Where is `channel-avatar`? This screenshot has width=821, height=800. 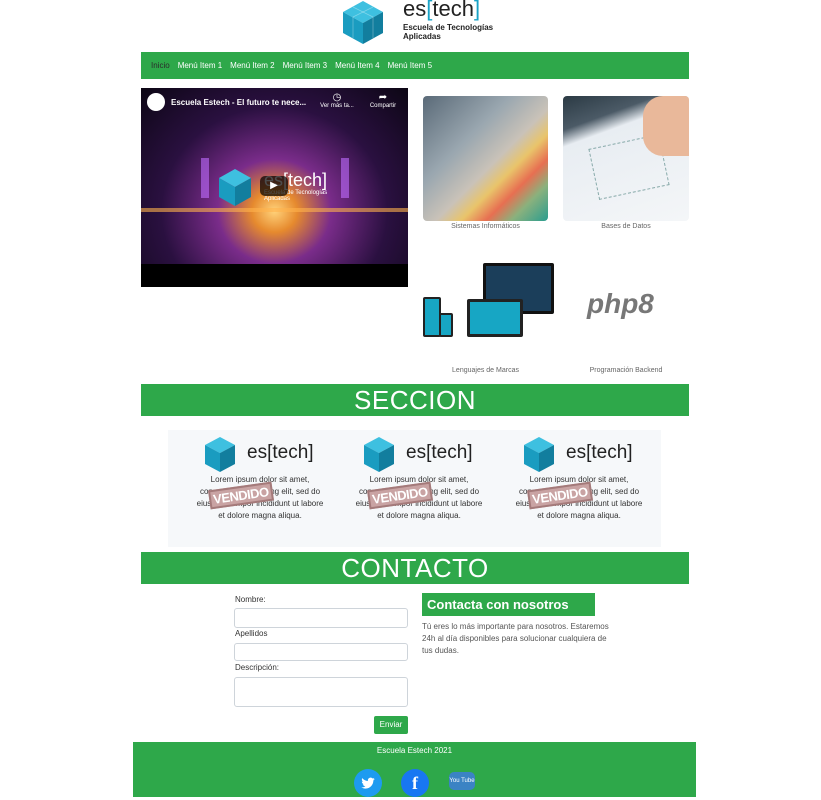 channel-avatar is located at coordinates (156, 102).